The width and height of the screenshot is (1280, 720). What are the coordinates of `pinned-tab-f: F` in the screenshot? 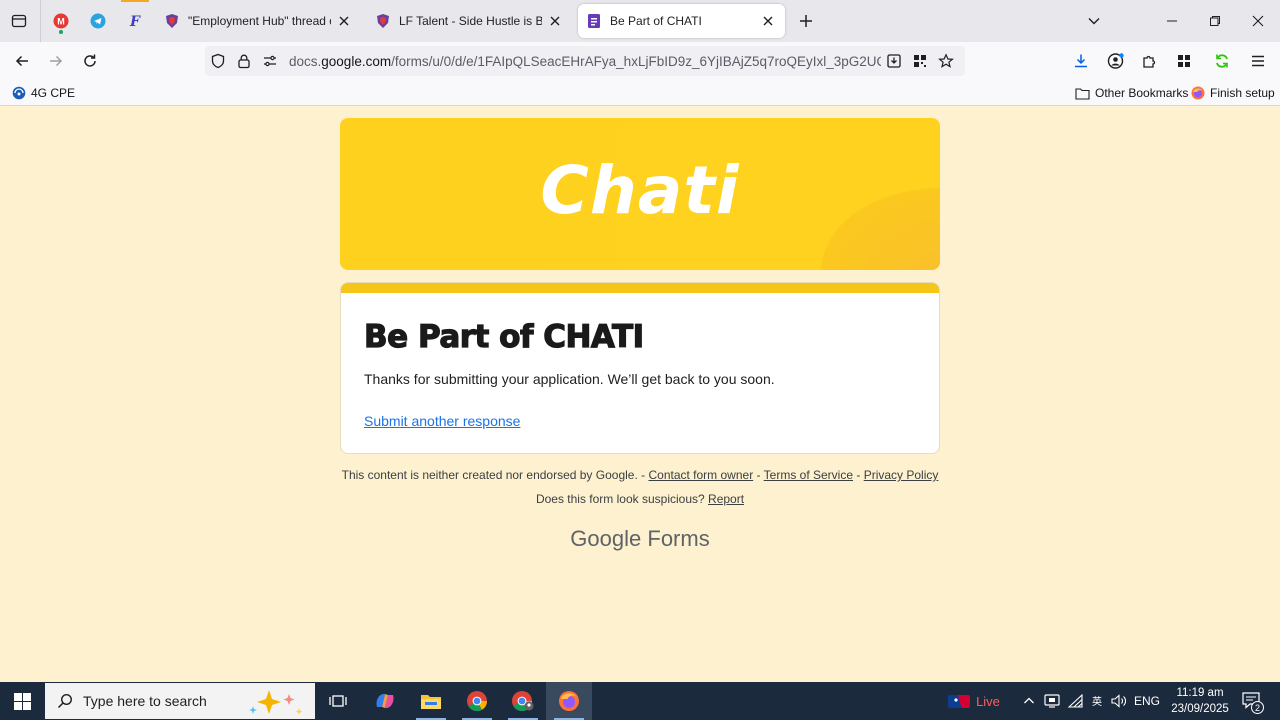 It's located at (135, 18).